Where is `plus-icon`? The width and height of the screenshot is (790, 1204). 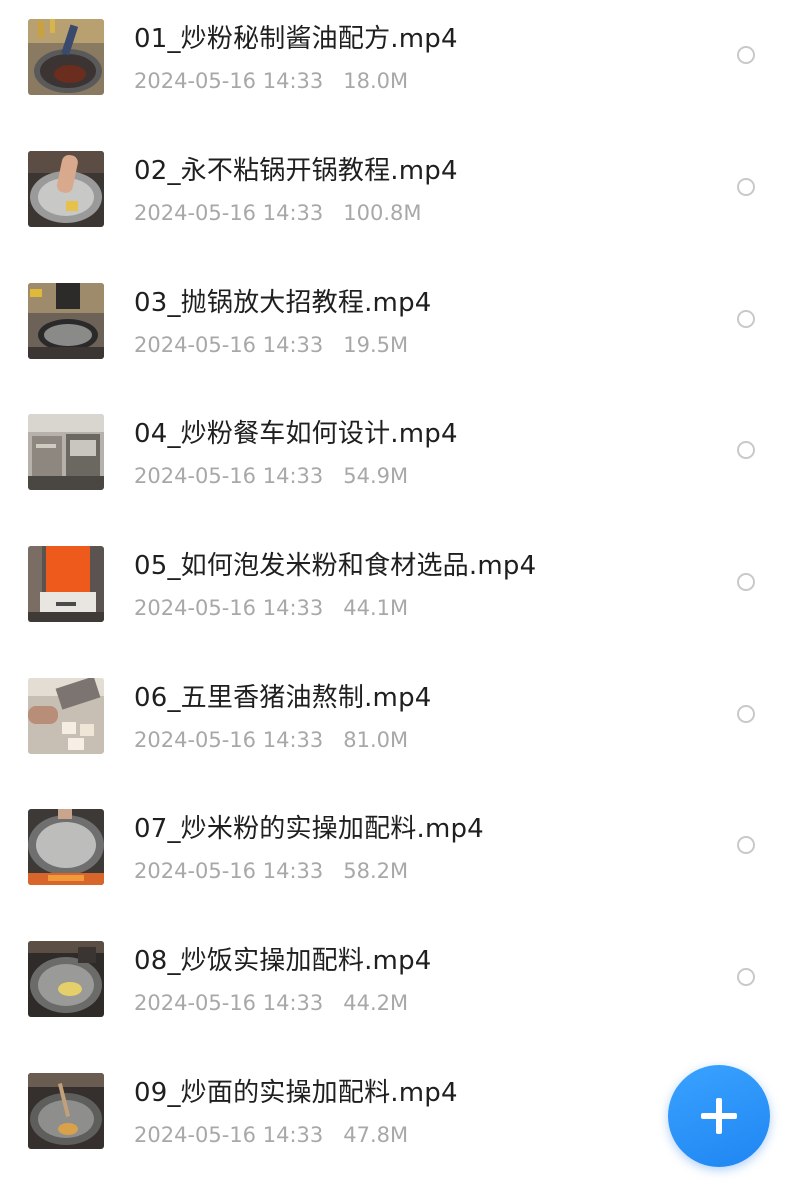
plus-icon is located at coordinates (719, 1116).